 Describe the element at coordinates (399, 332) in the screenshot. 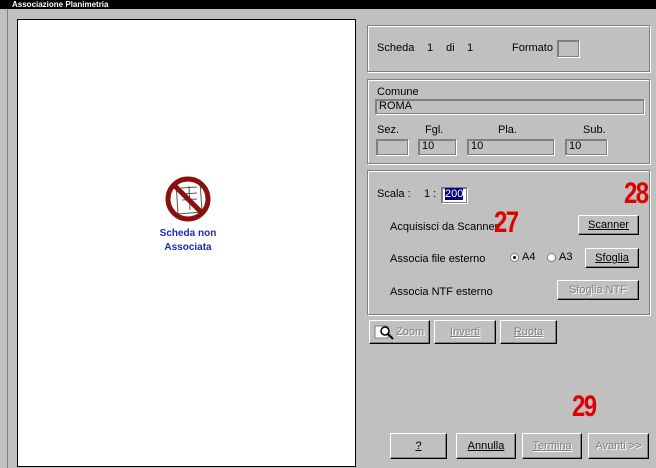

I see `zoom-button: Zoom` at that location.